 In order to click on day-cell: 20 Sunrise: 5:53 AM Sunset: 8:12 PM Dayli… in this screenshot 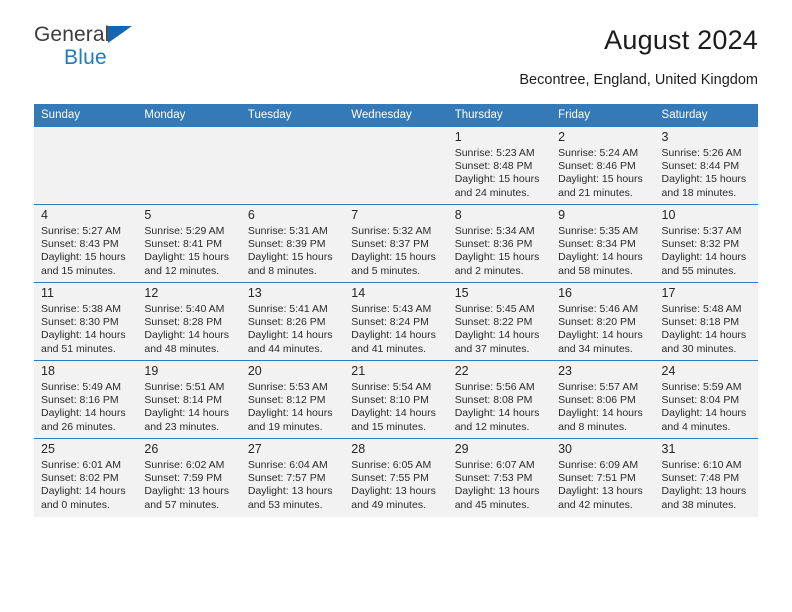, I will do `click(292, 399)`.